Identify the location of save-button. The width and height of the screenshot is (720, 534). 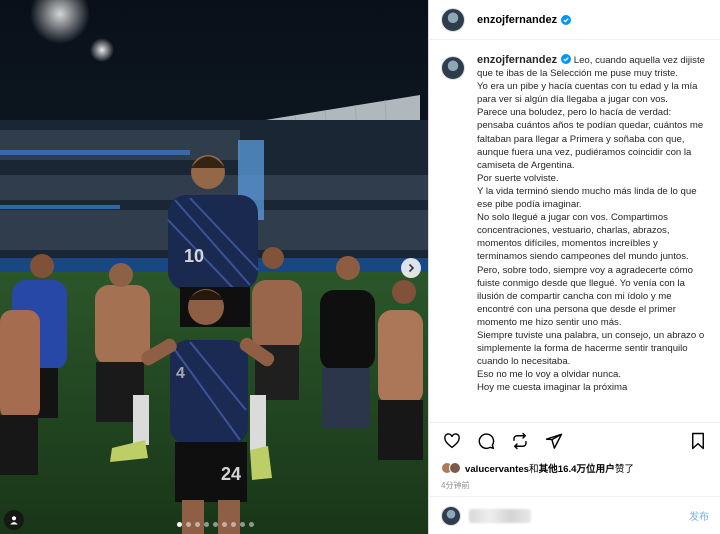
(698, 441).